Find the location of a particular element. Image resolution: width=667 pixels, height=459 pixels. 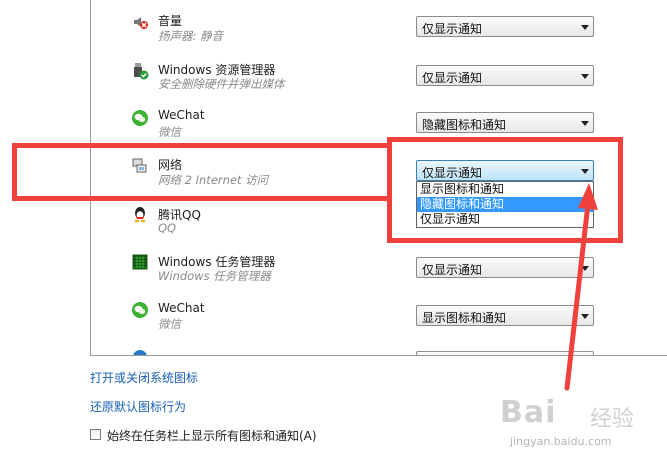

behavior-select-partial is located at coordinates (505, 353).